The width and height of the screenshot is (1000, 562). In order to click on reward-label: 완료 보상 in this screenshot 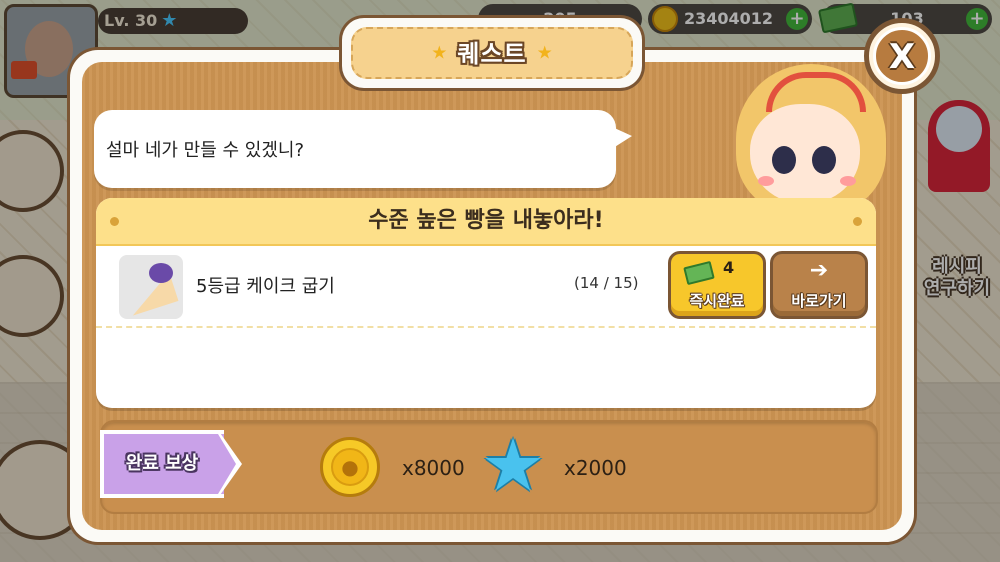, I will do `click(162, 463)`.